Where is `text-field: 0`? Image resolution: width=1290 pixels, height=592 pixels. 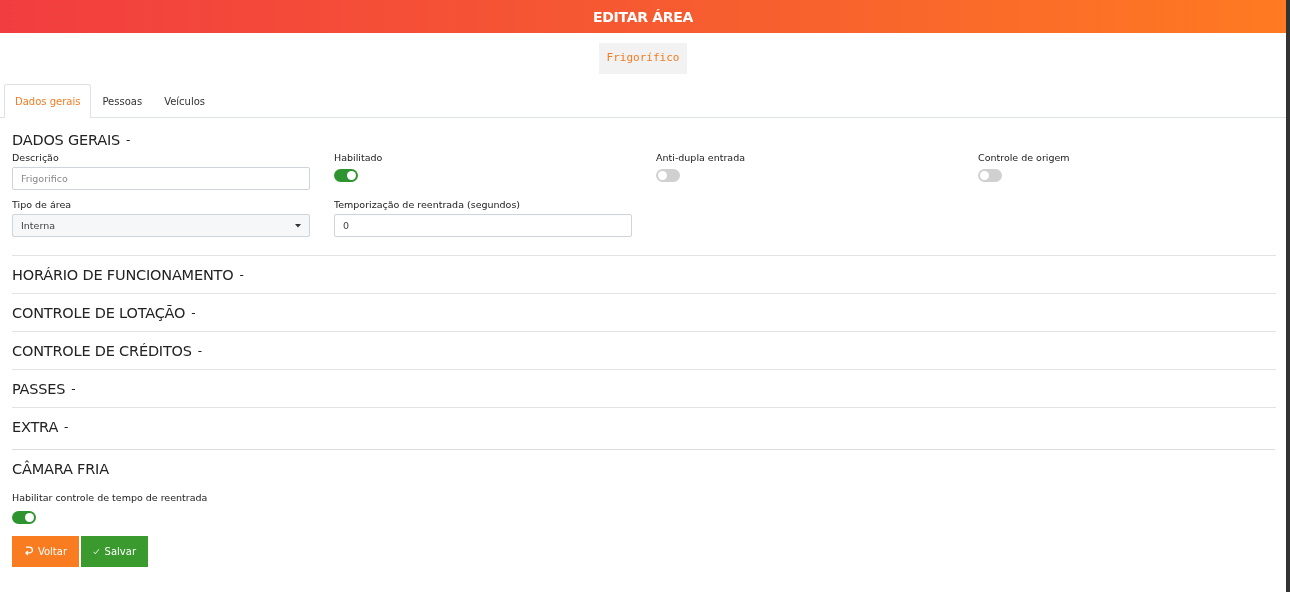
text-field: 0 is located at coordinates (483, 225).